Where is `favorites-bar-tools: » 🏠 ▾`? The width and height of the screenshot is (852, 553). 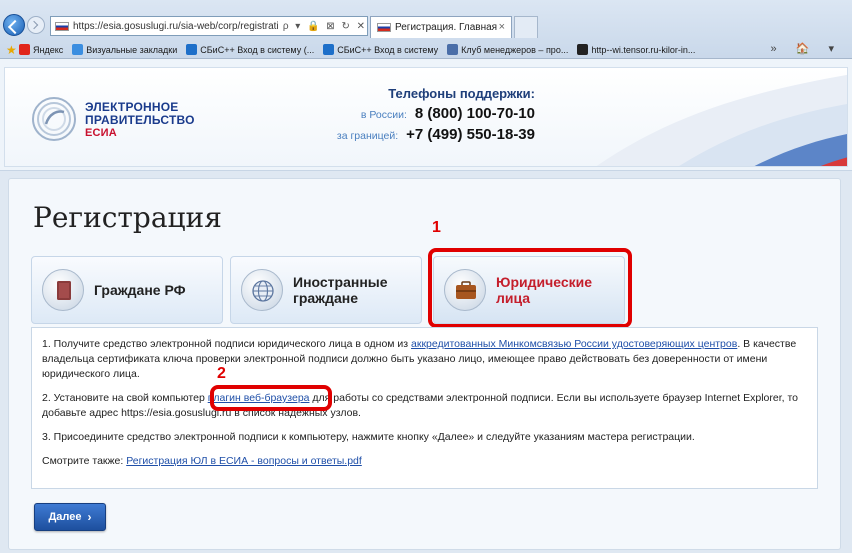 favorites-bar-tools: » 🏠 ▾ is located at coordinates (806, 48).